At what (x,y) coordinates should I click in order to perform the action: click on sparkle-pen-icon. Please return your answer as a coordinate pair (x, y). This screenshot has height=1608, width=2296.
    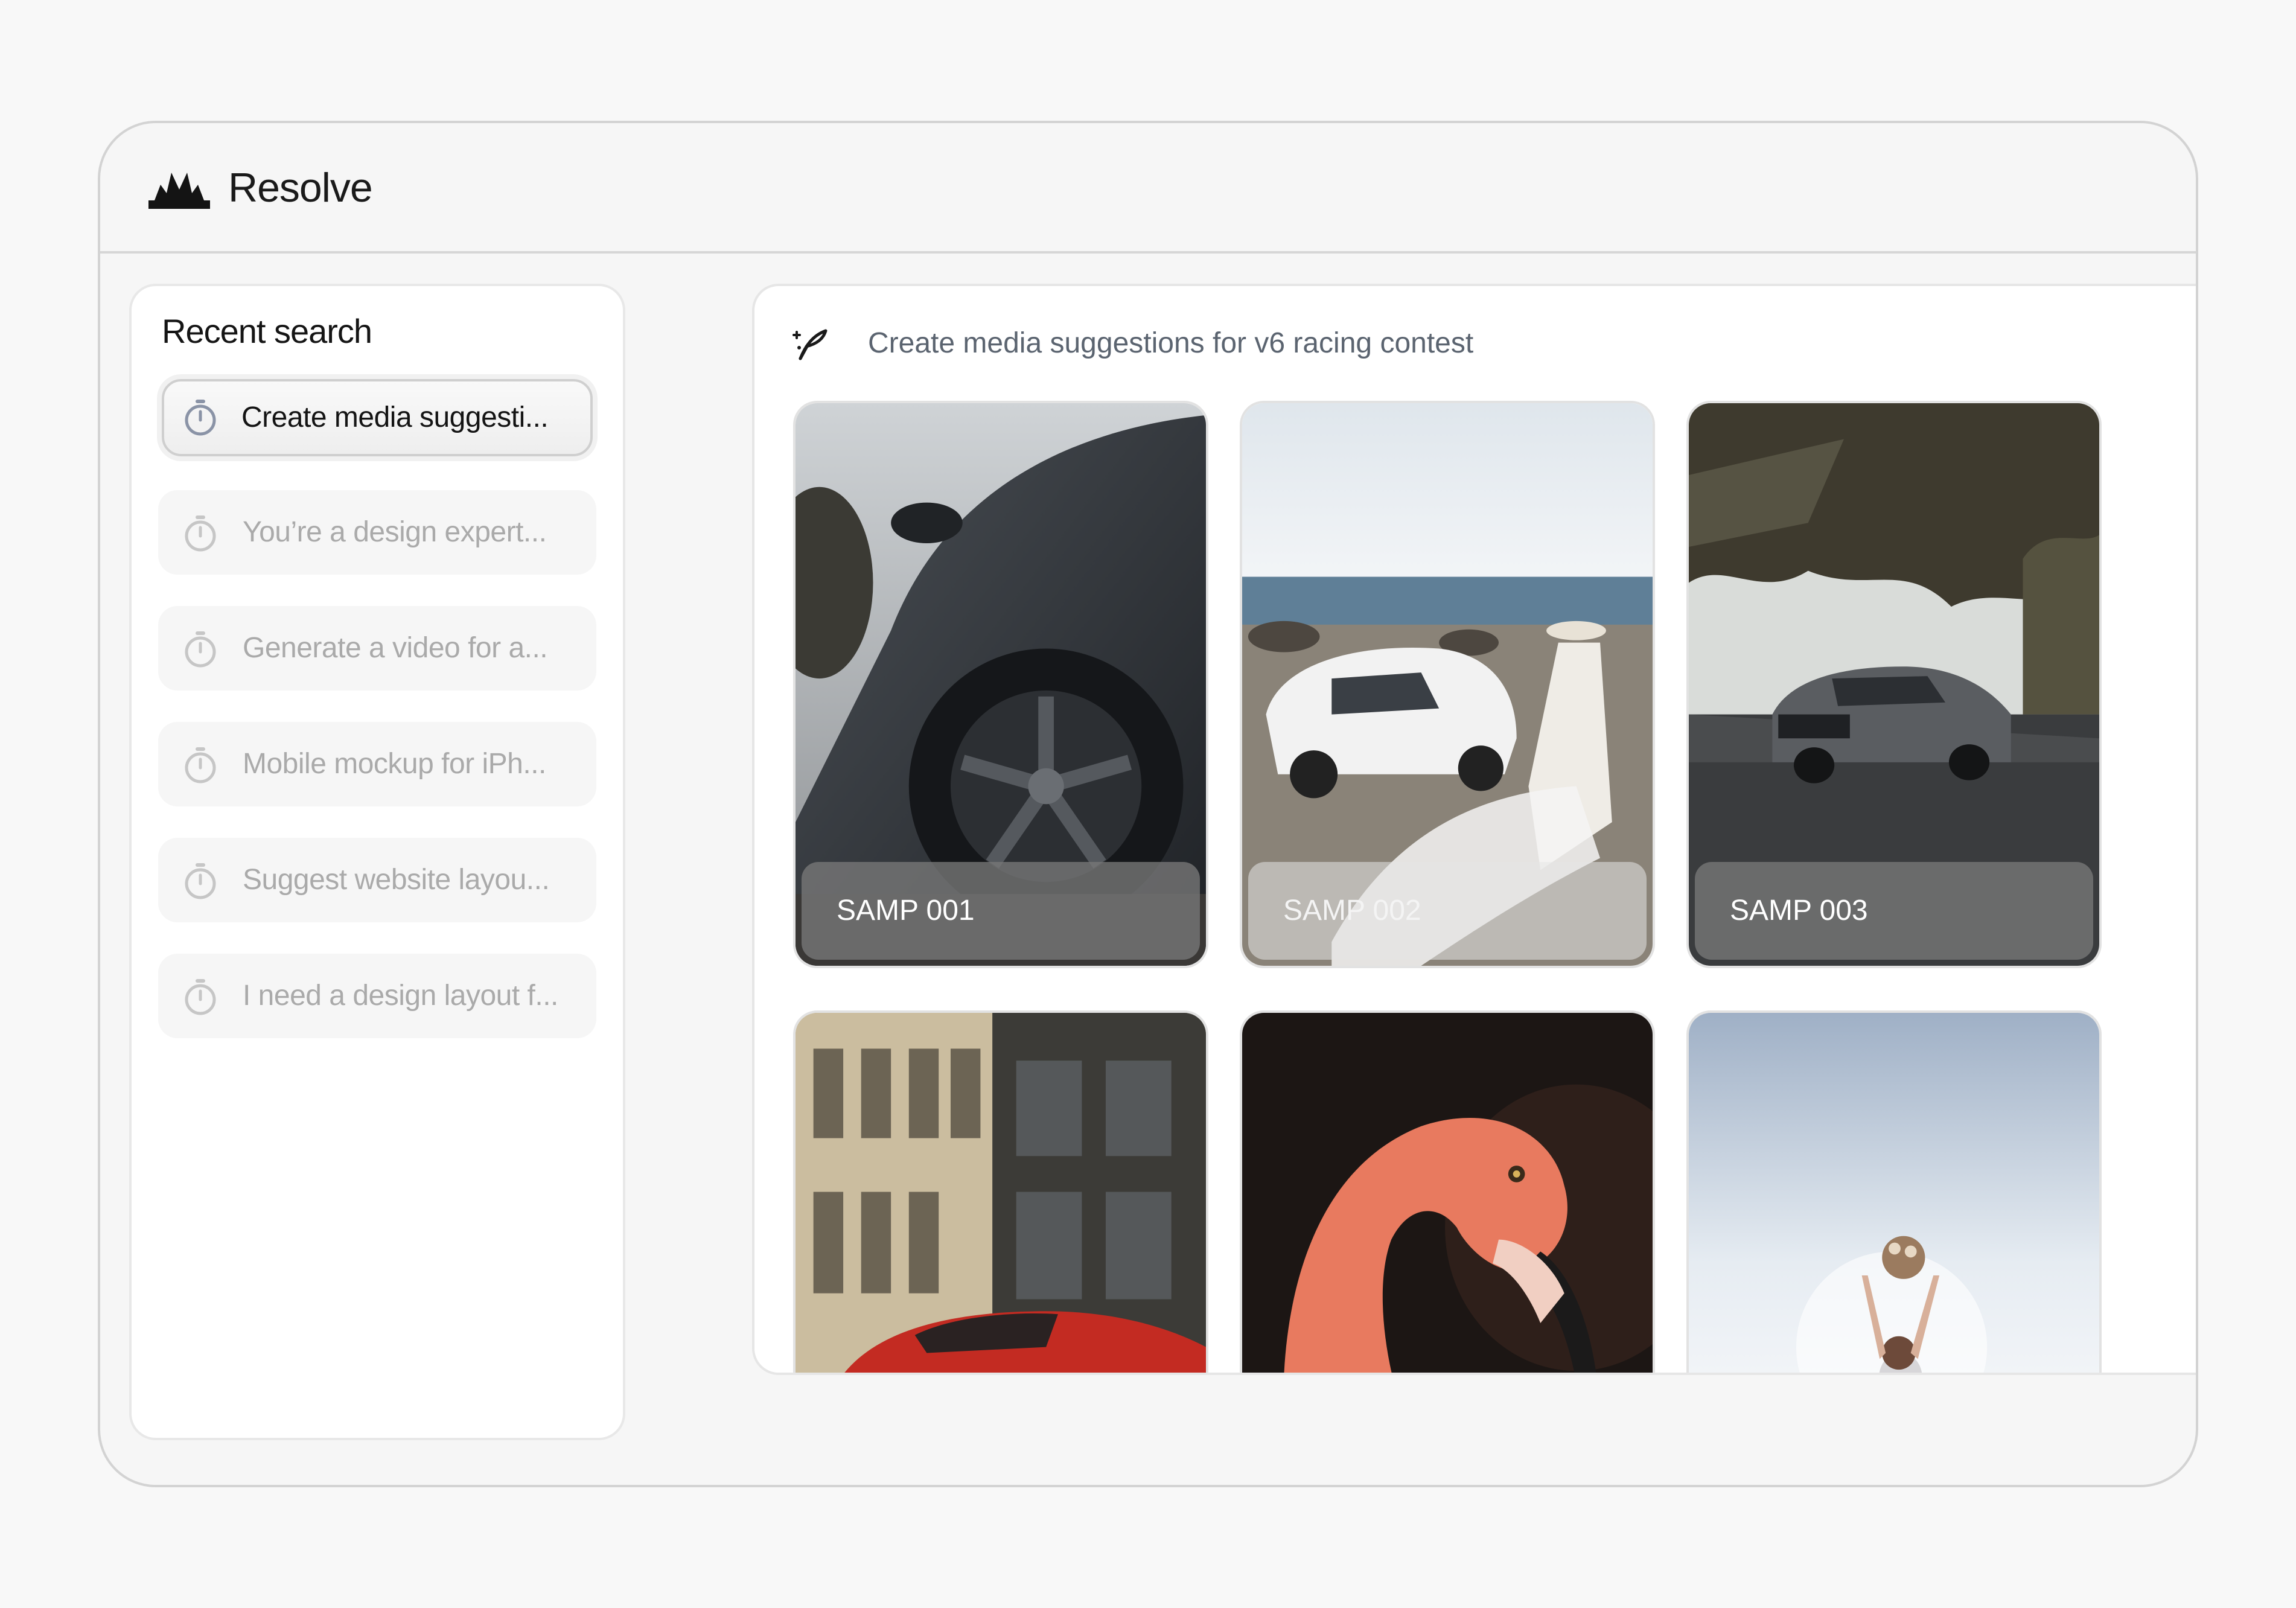
    Looking at the image, I should click on (810, 344).